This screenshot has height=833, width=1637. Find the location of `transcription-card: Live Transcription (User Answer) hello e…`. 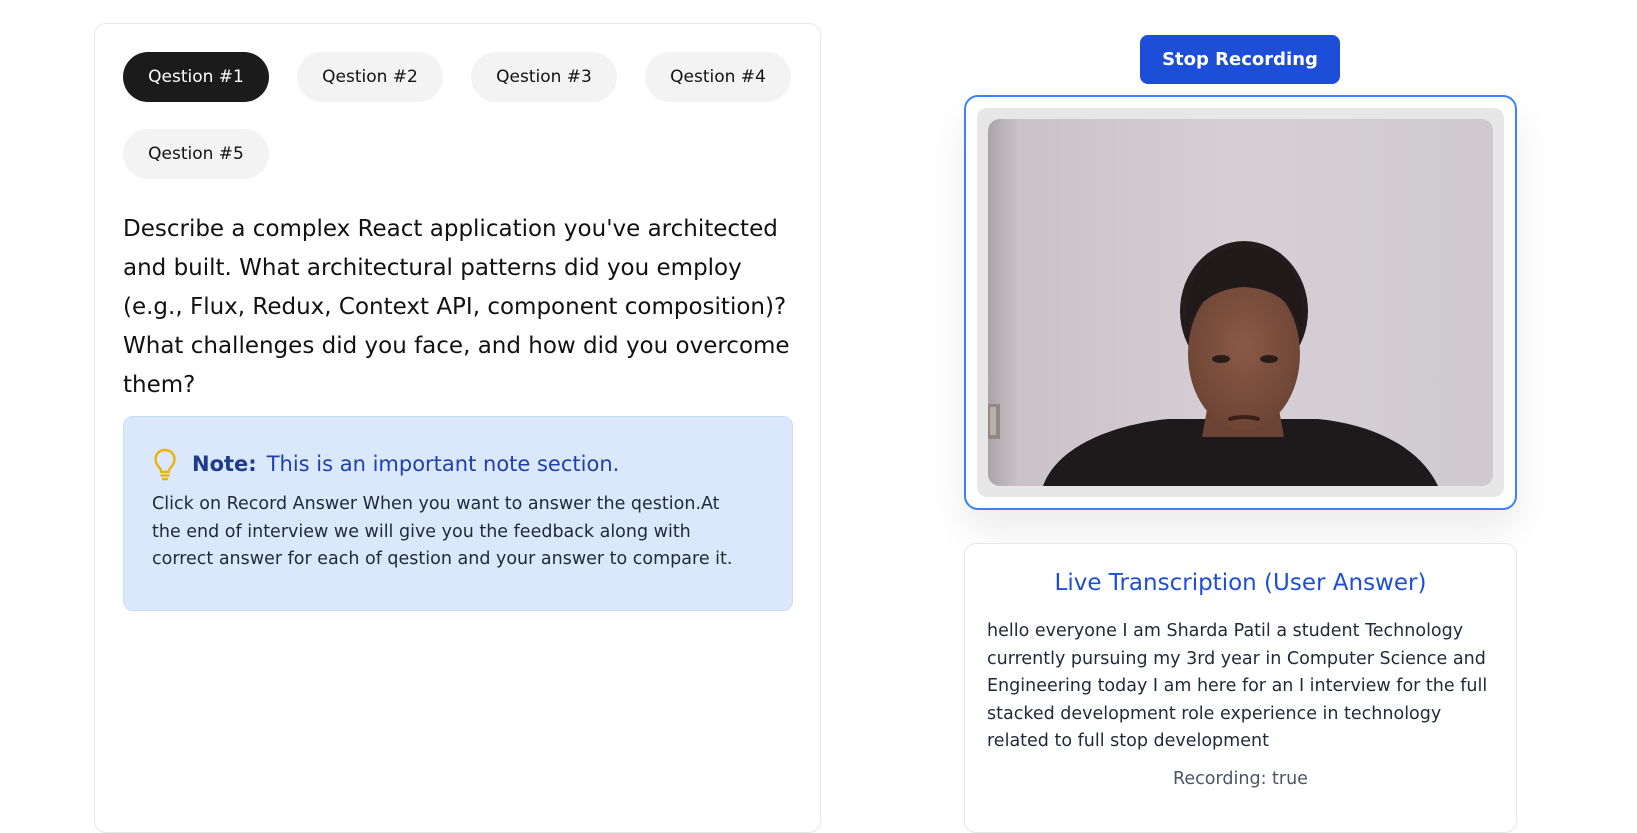

transcription-card: Live Transcription (User Answer) hello e… is located at coordinates (1240, 688).